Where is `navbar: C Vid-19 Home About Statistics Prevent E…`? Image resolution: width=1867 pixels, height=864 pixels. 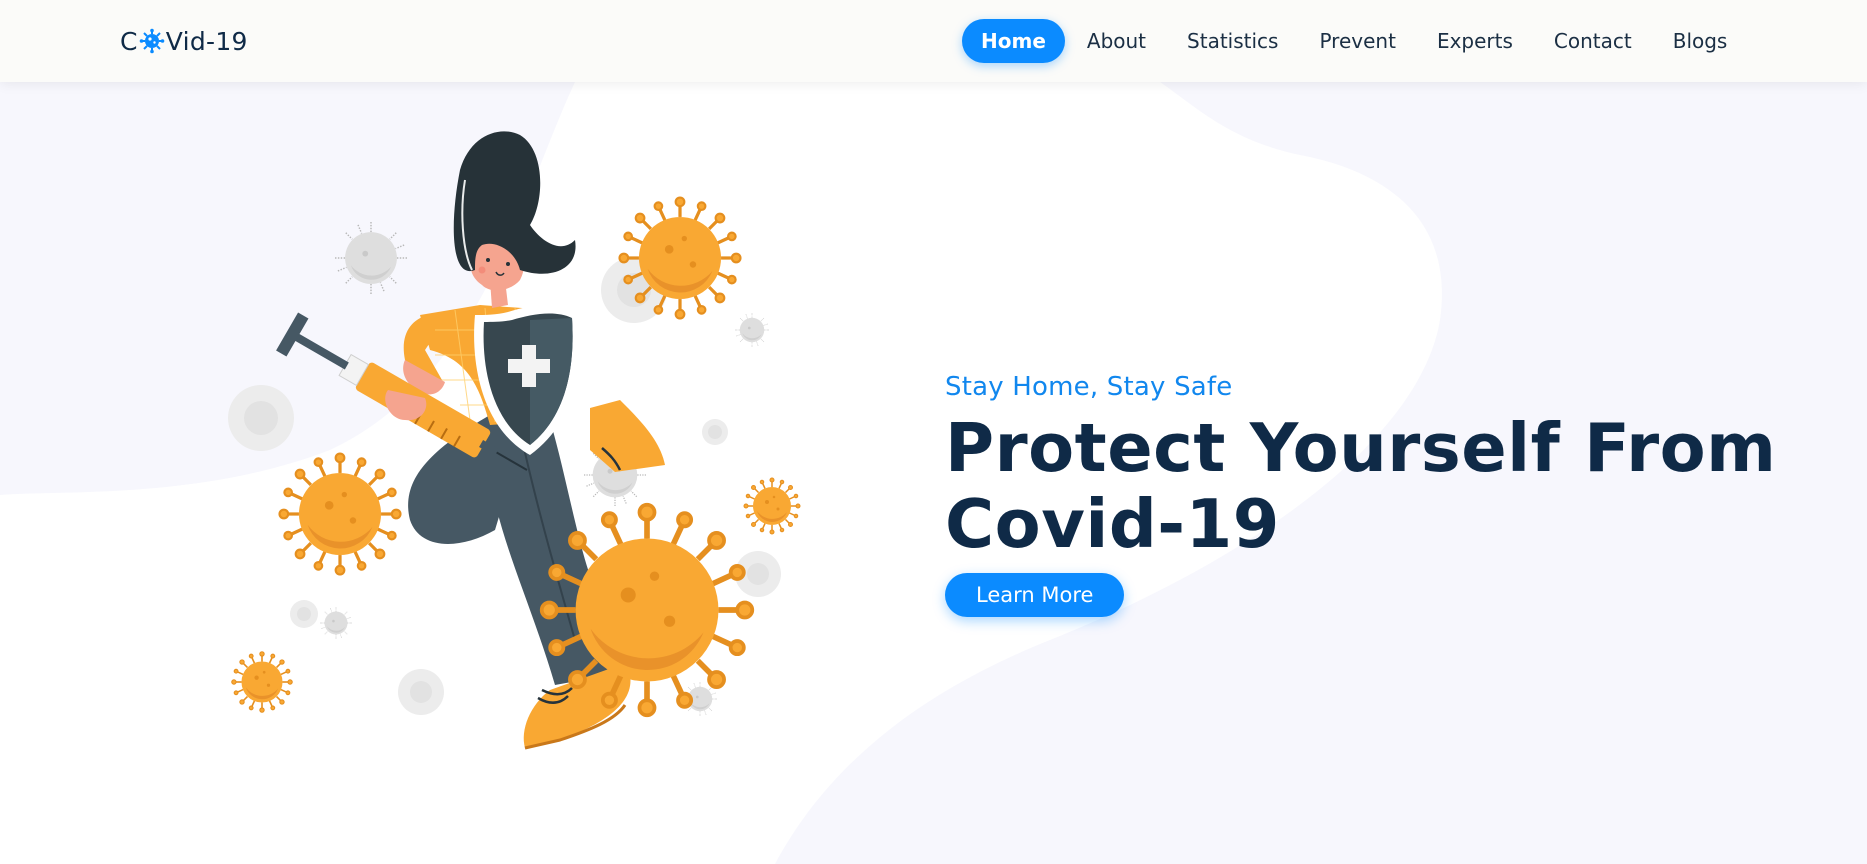 navbar: C Vid-19 Home About Statistics Prevent E… is located at coordinates (933, 41).